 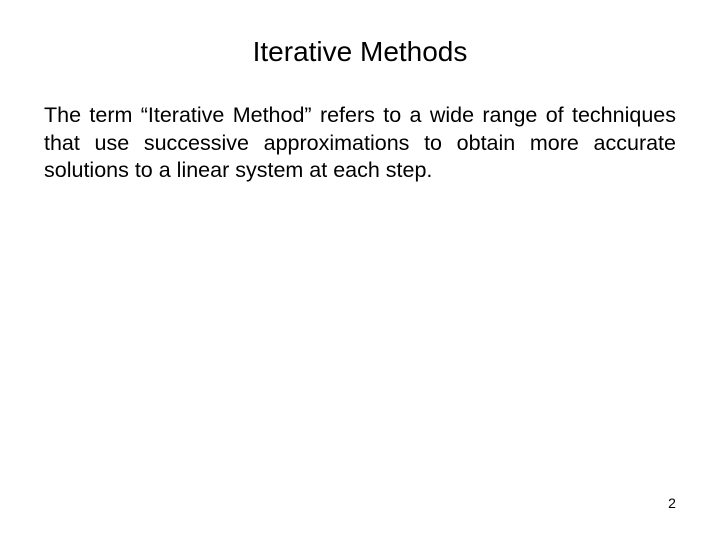 I want to click on page-number: 2, so click(x=672, y=503).